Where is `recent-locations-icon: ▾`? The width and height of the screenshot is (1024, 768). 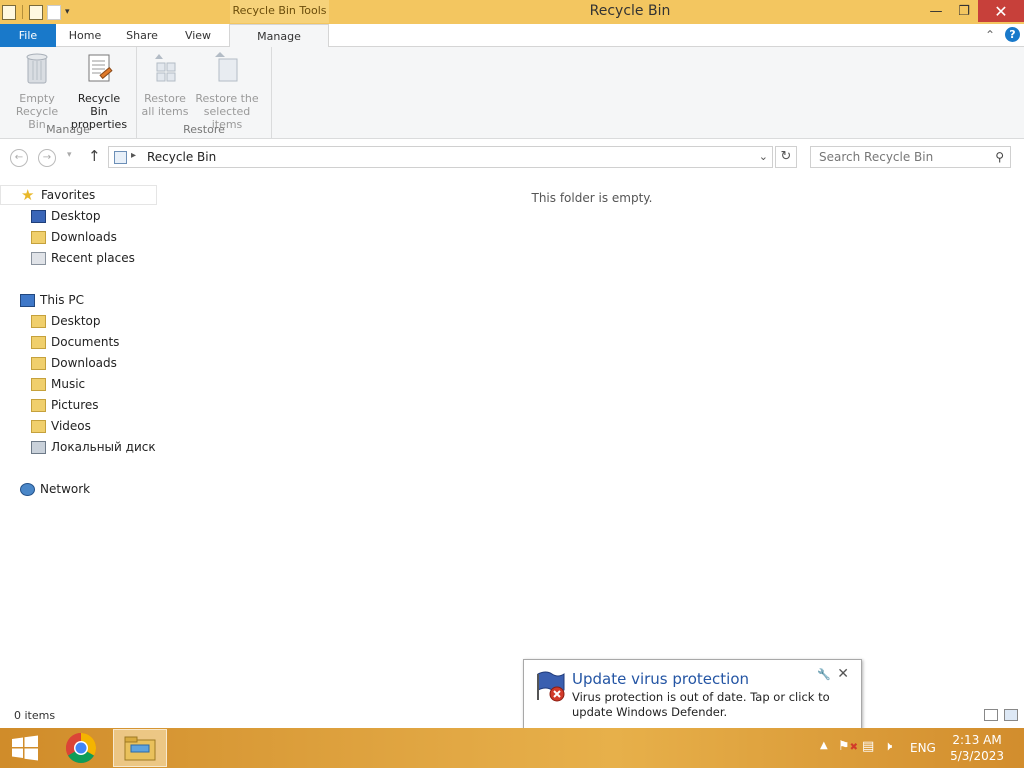 recent-locations-icon: ▾ is located at coordinates (69, 155).